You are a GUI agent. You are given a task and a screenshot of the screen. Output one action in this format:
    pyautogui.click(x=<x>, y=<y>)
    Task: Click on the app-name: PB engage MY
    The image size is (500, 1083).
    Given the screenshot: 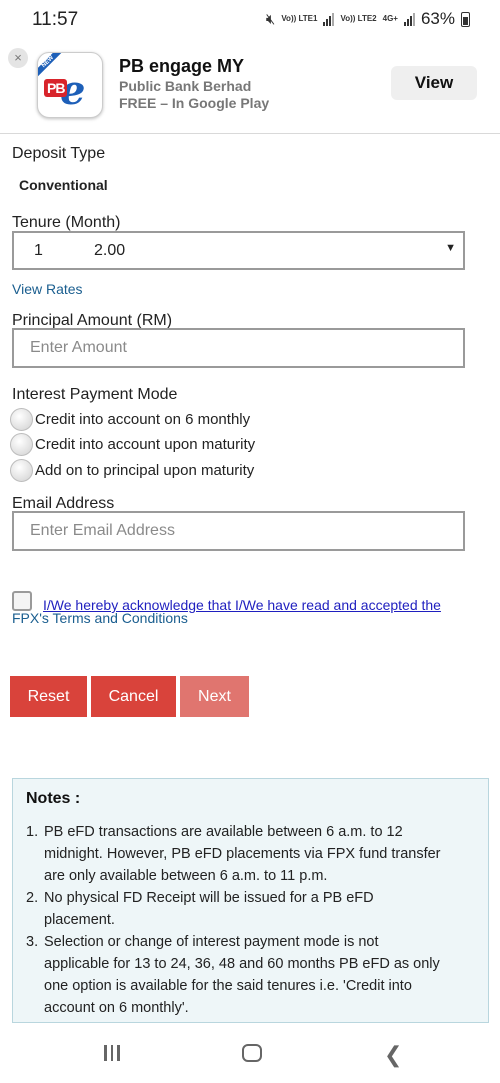 What is the action you would take?
    pyautogui.click(x=182, y=66)
    